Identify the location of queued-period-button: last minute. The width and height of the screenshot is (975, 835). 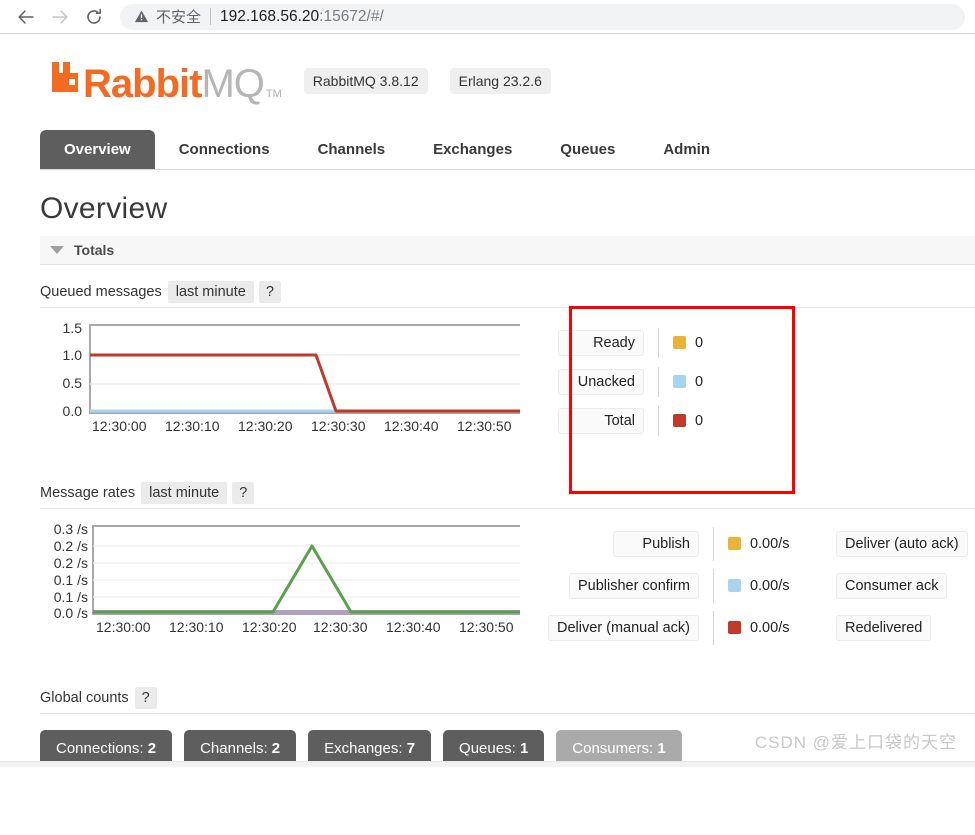
(210, 292).